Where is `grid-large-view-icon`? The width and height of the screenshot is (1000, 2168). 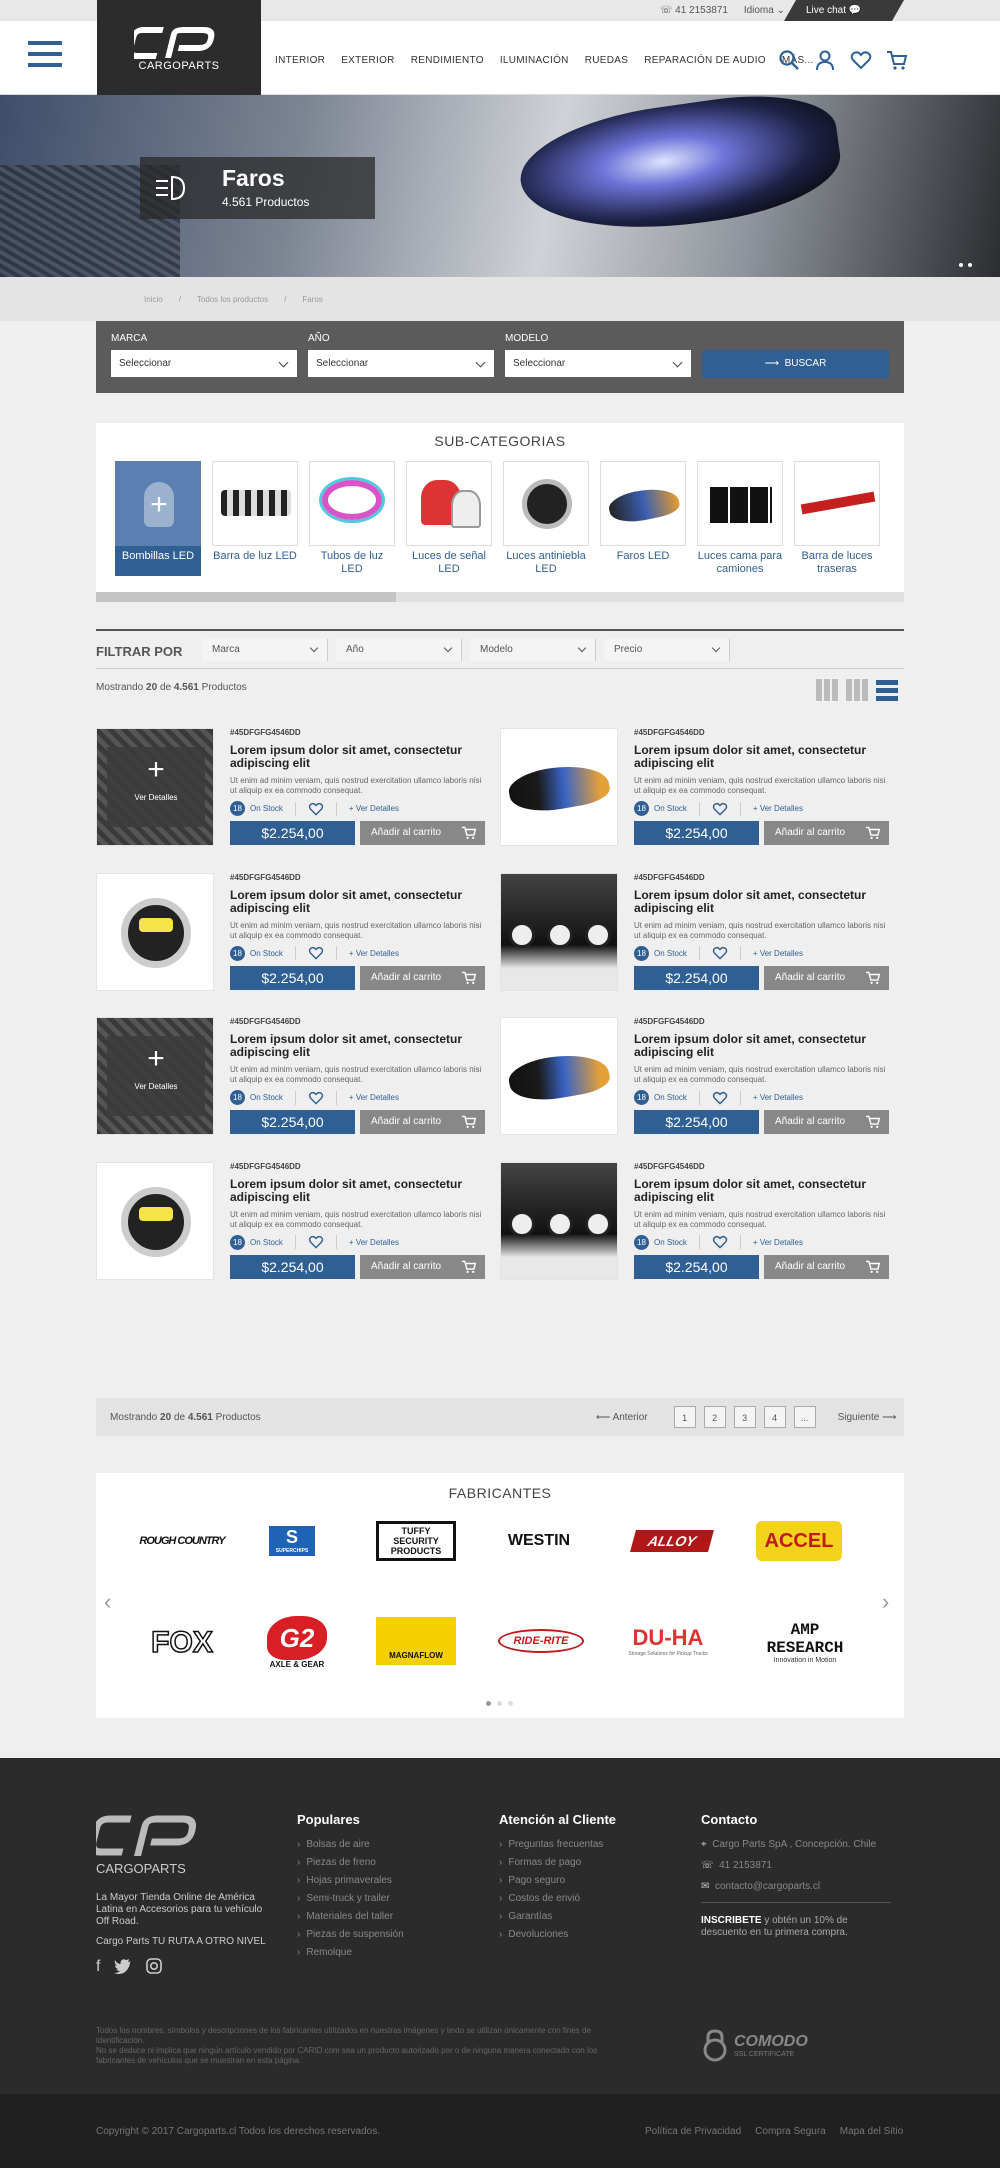
grid-large-view-icon is located at coordinates (857, 690).